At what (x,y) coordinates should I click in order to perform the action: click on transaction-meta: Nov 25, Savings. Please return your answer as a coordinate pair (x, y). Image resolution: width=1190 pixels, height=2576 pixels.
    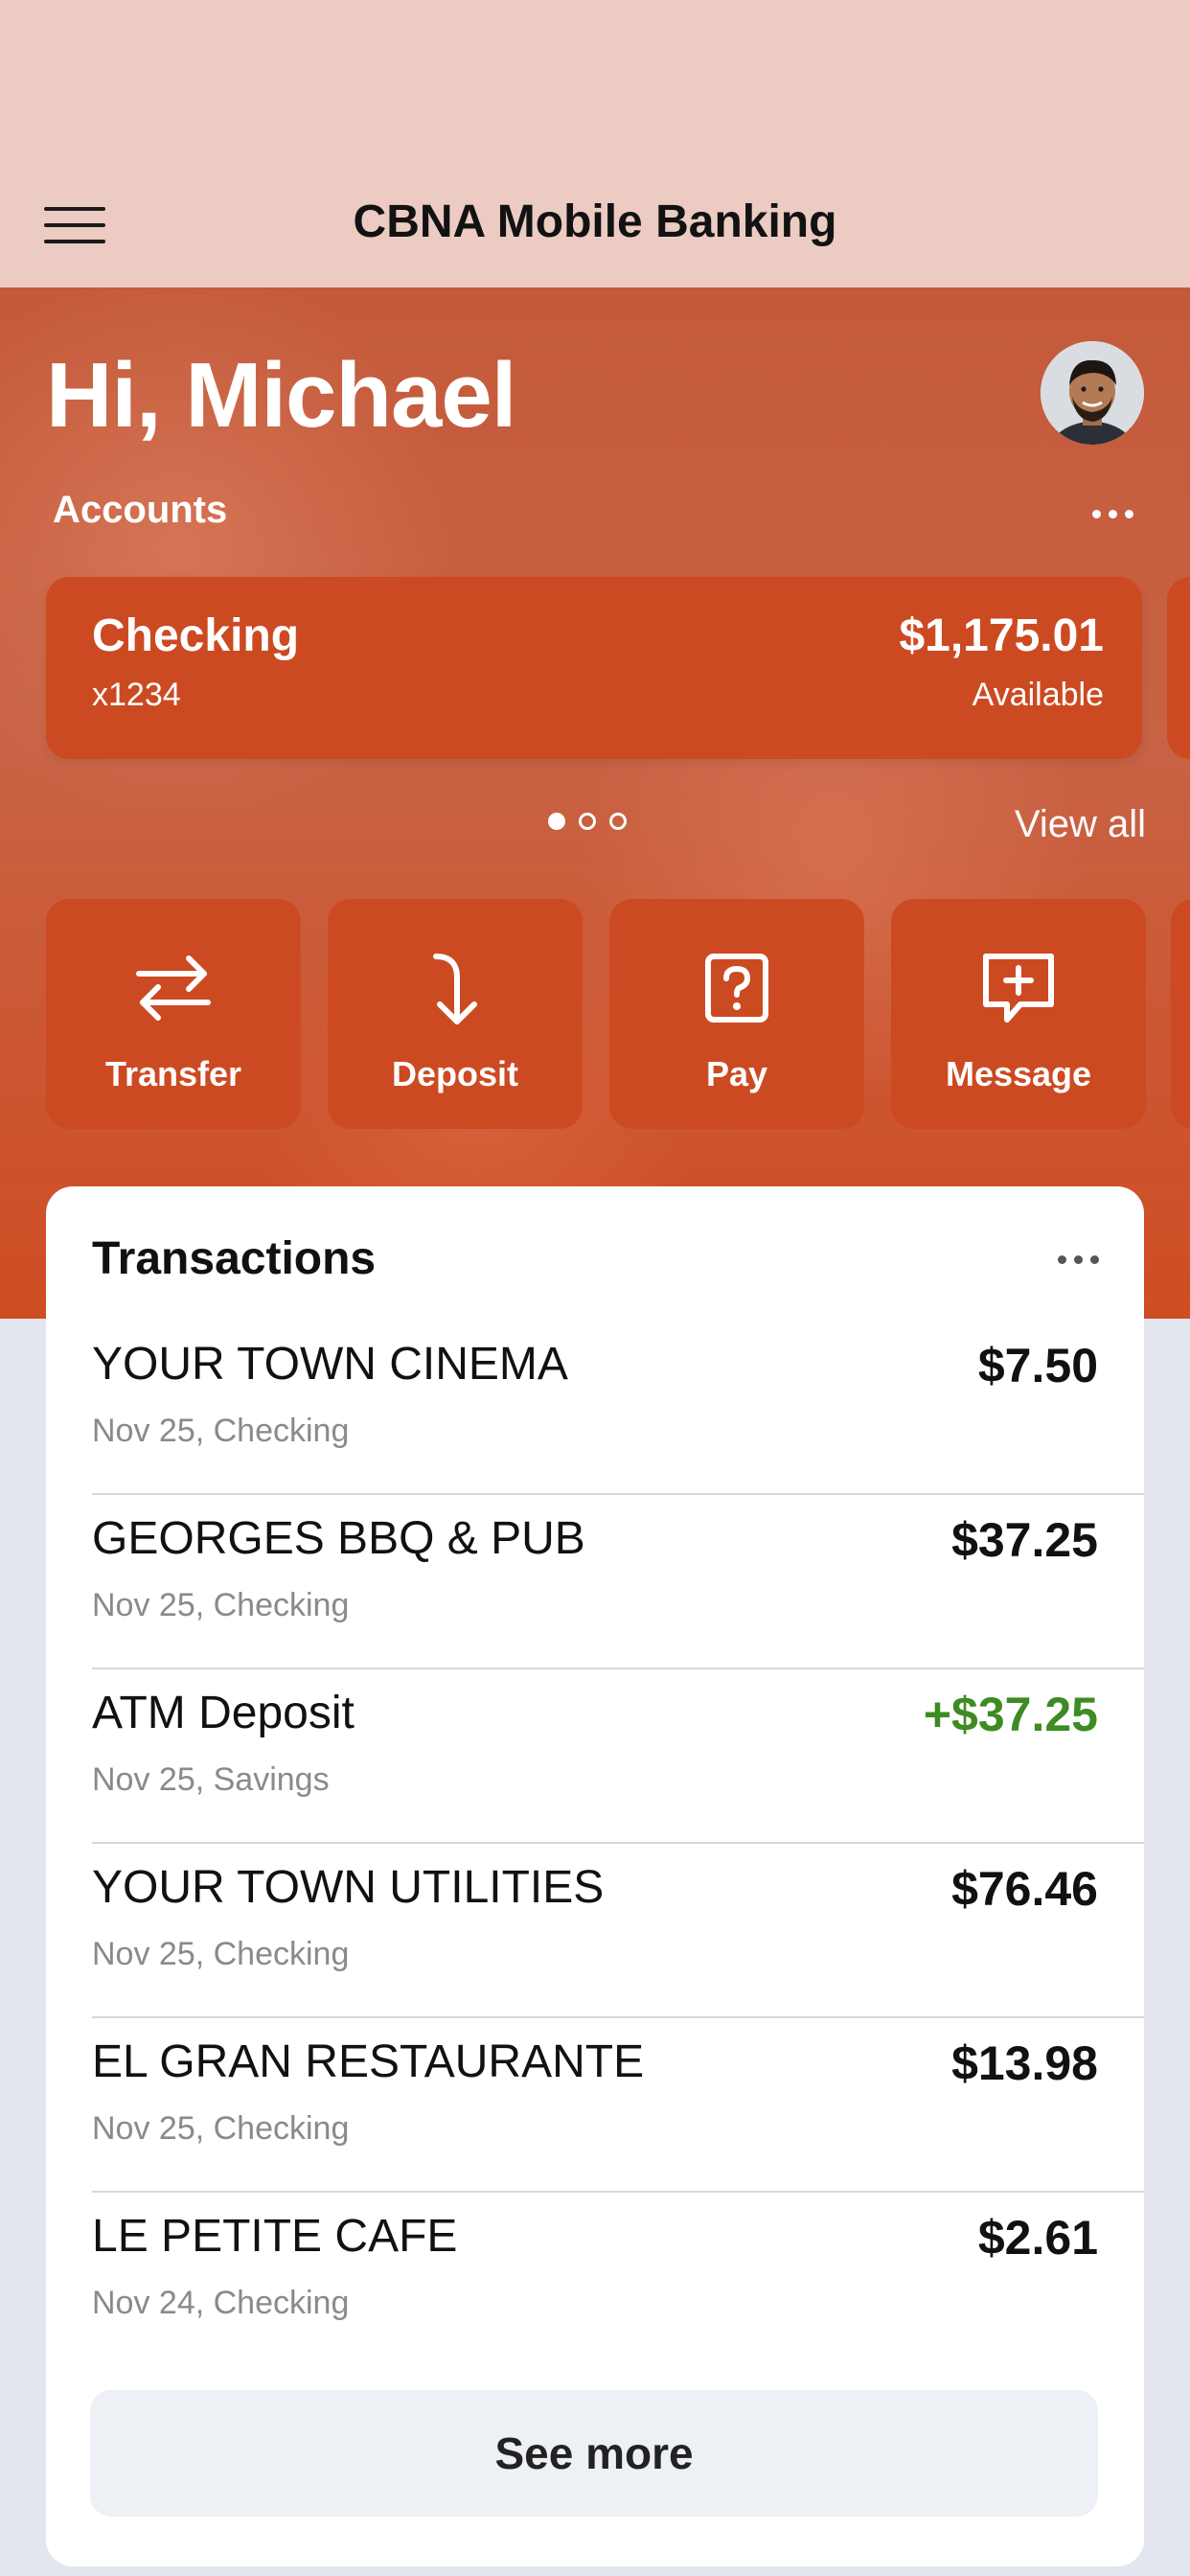
    Looking at the image, I should click on (211, 1779).